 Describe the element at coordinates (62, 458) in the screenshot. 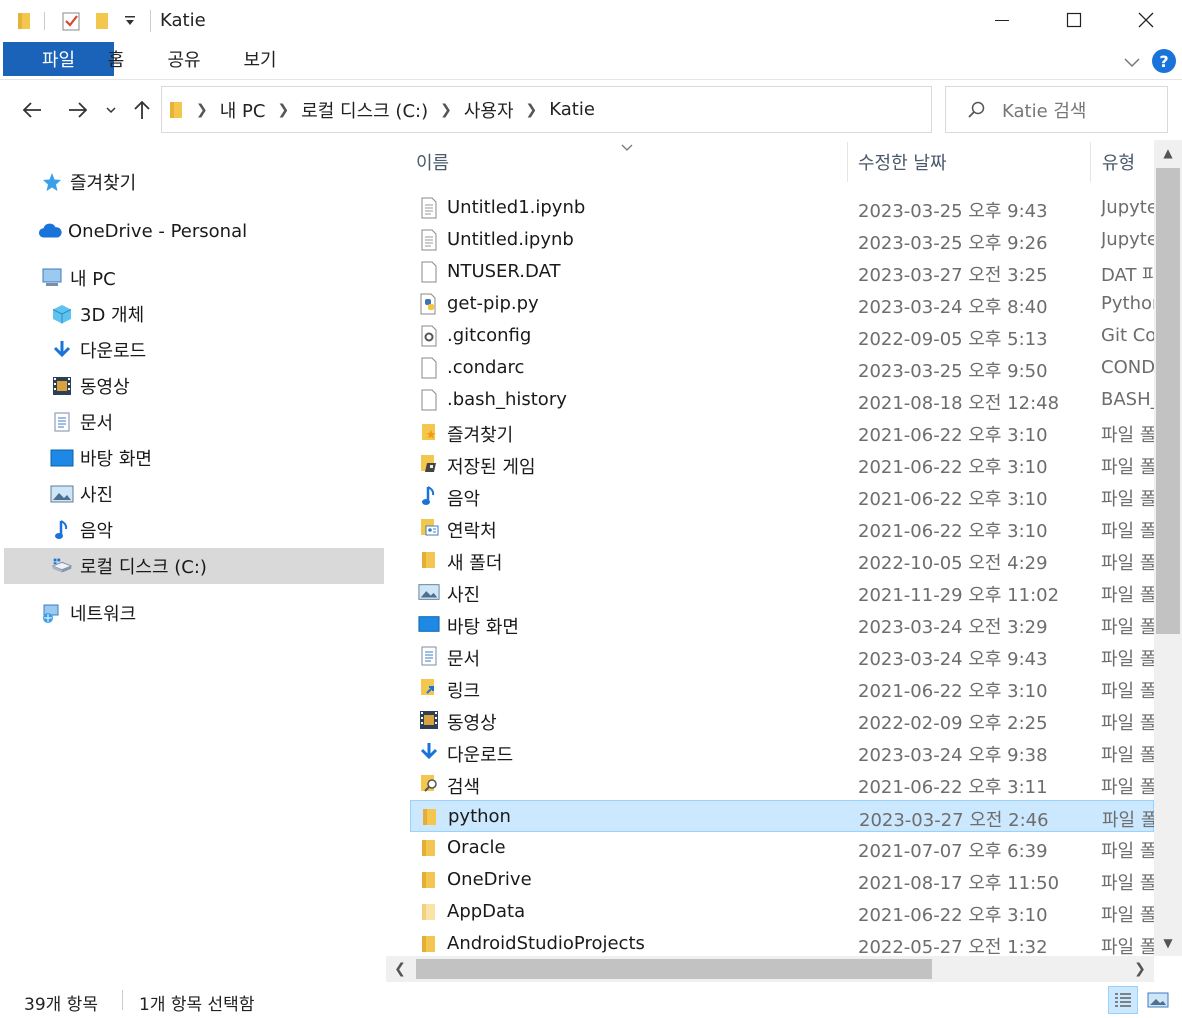

I see `desktop-icon` at that location.